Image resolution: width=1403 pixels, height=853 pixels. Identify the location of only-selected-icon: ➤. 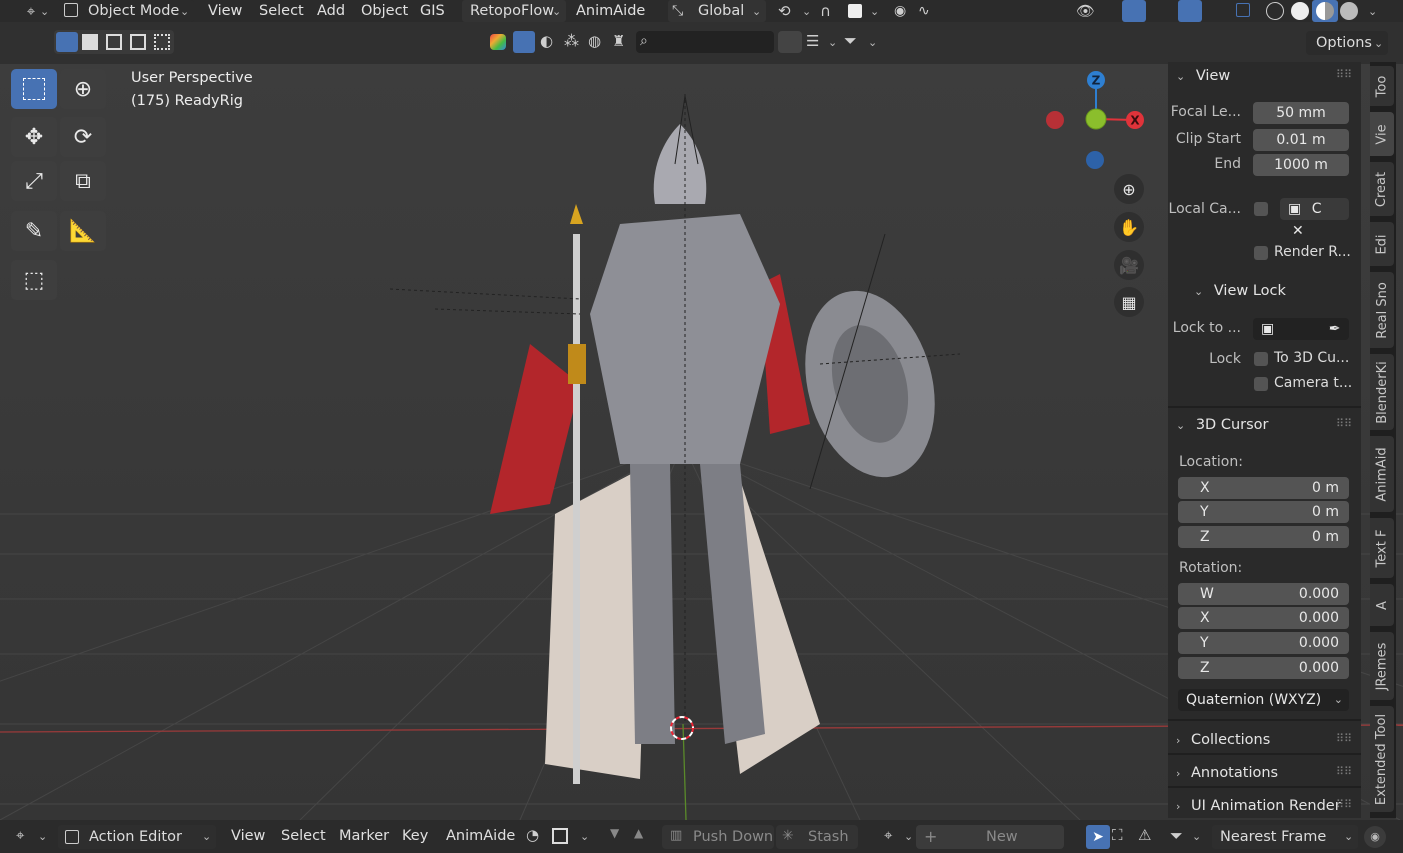
(1098, 837).